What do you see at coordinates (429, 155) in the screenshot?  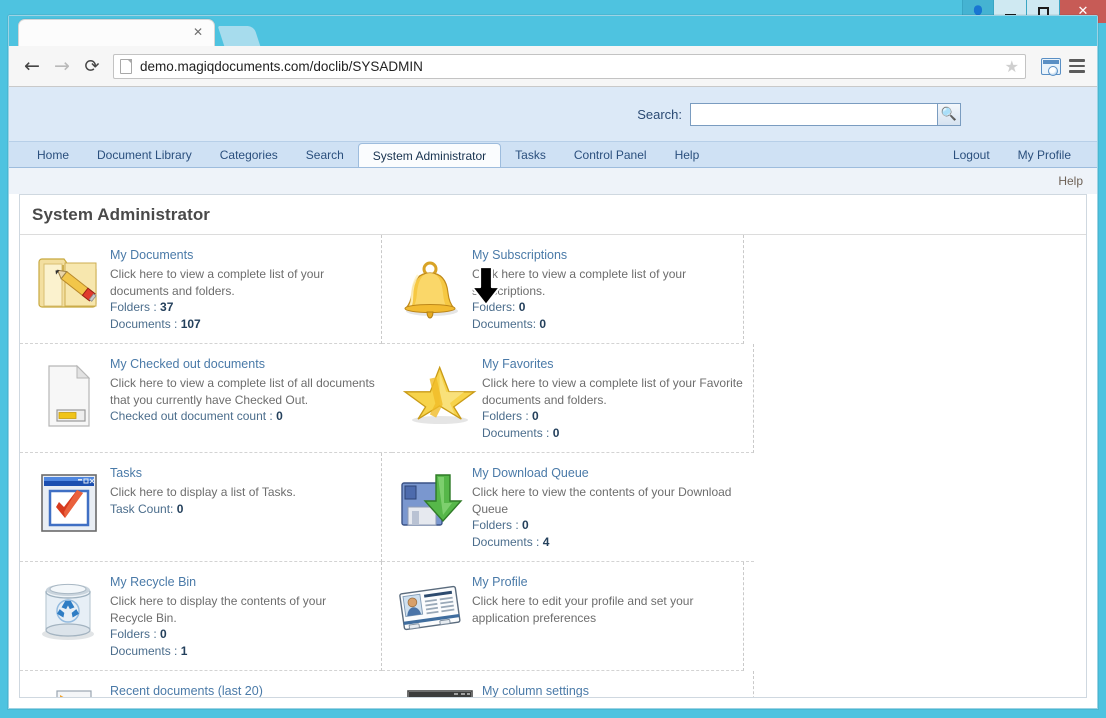 I see `nav-item-system-administrator: System Administrator` at bounding box center [429, 155].